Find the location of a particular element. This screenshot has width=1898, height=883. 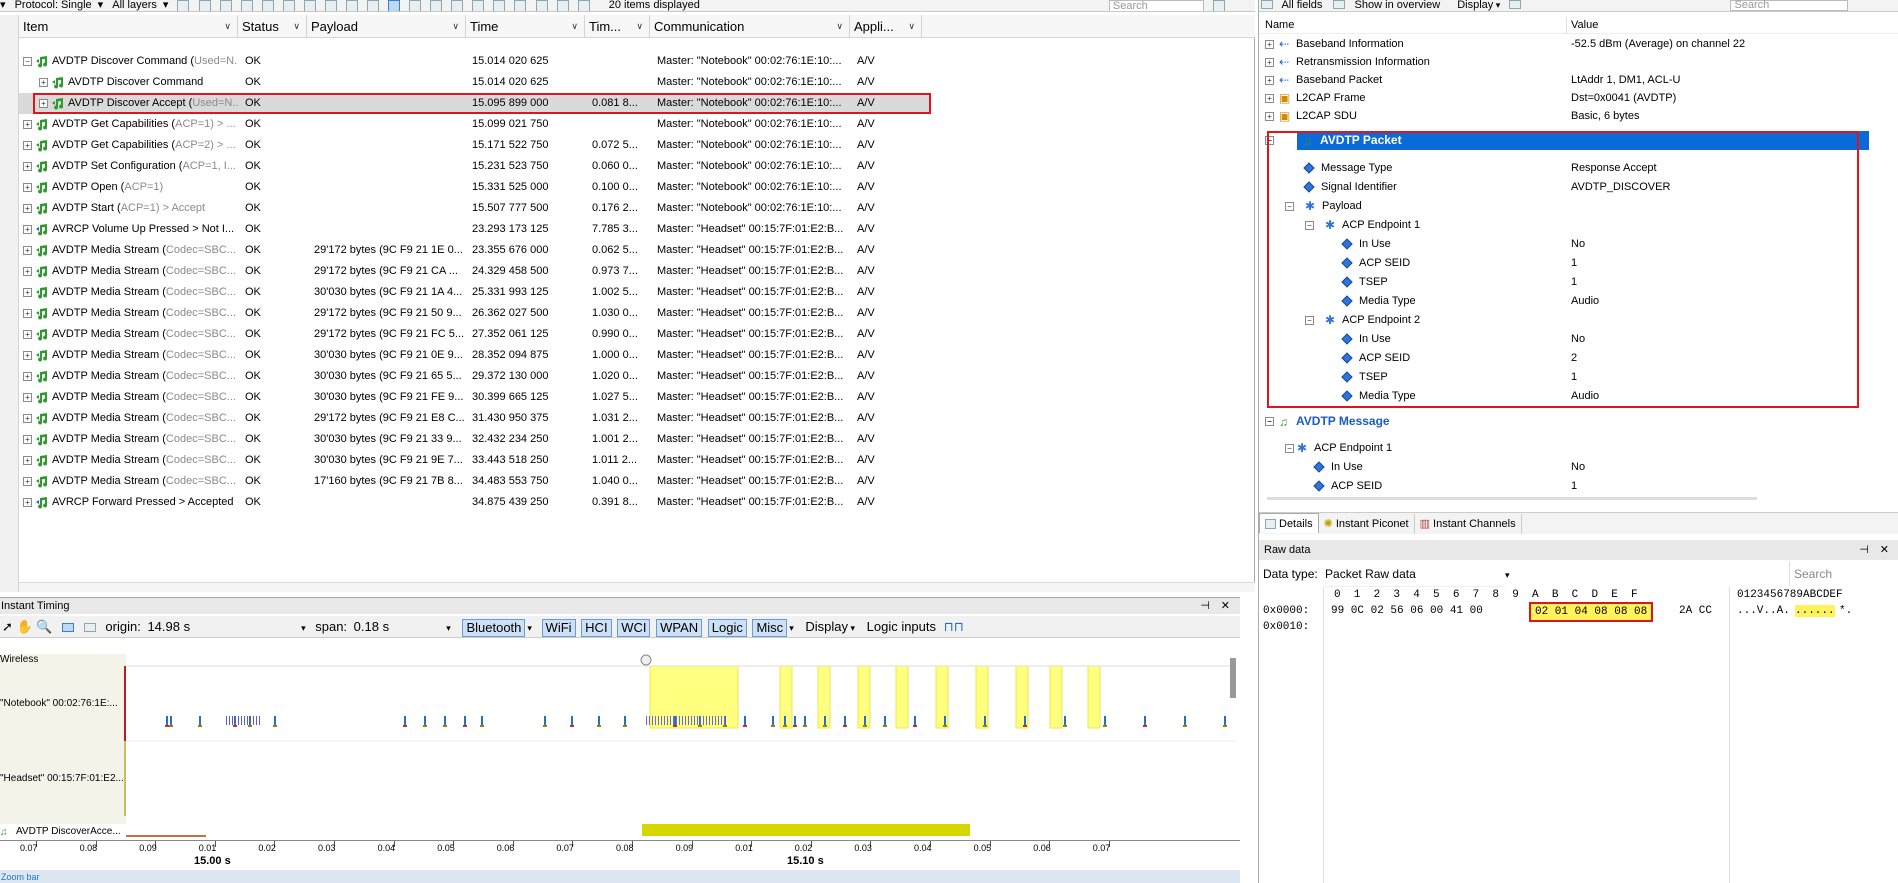

fields-icon is located at coordinates (1267, 4).